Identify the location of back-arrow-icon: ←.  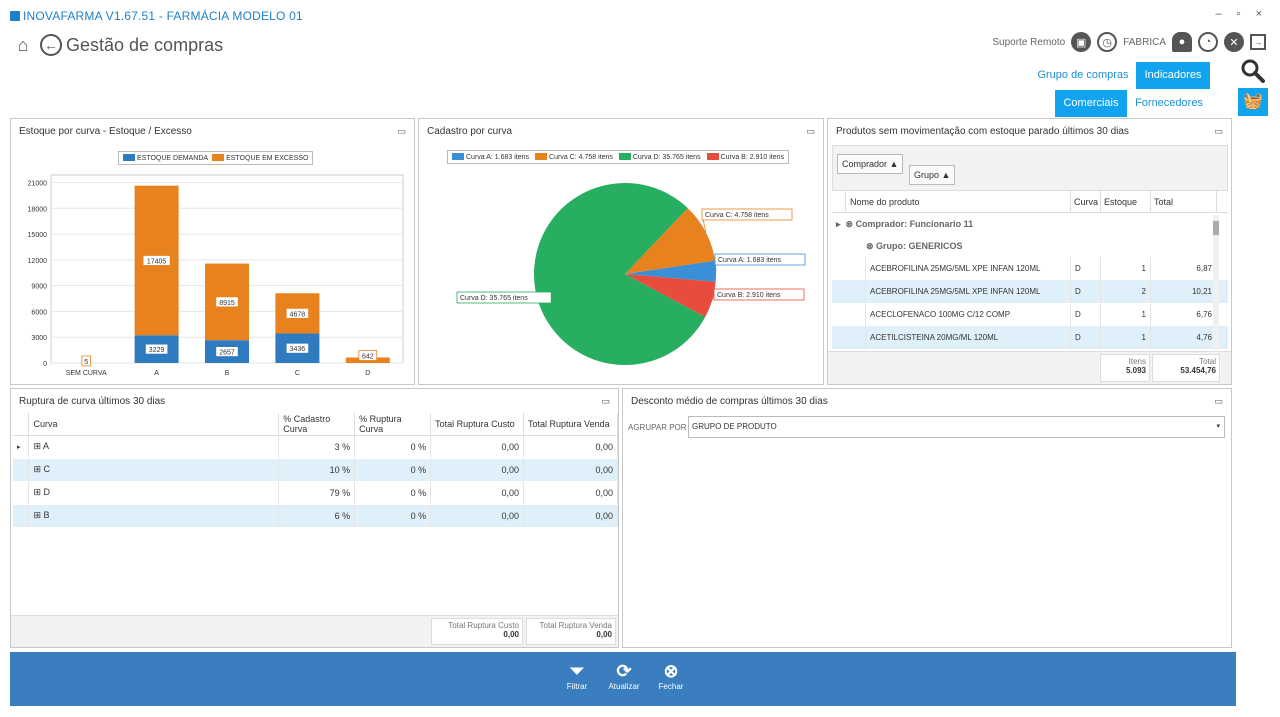
(51, 45).